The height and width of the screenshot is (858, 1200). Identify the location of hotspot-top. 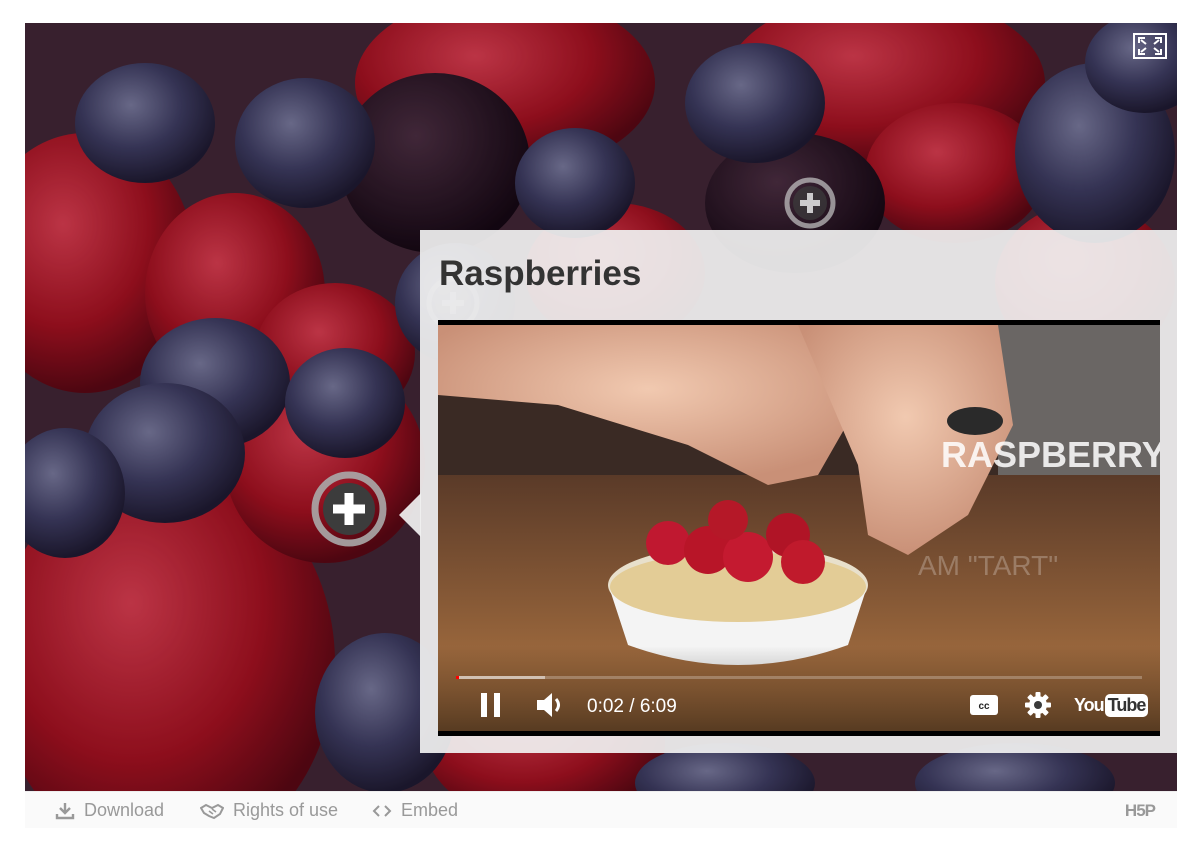
(810, 203).